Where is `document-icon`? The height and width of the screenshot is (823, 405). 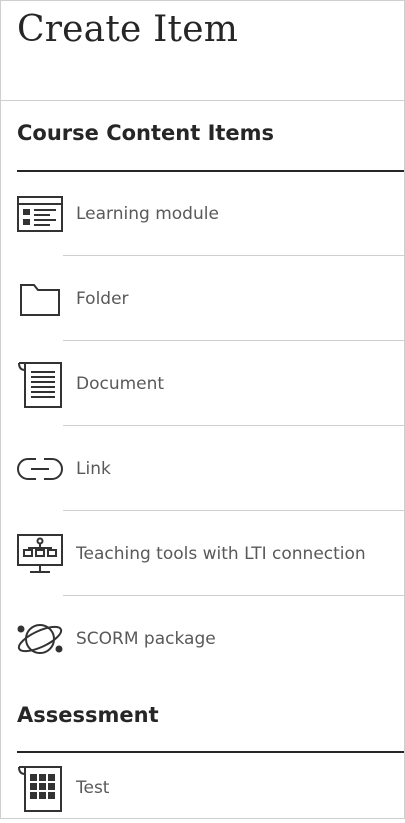
document-icon is located at coordinates (40, 384).